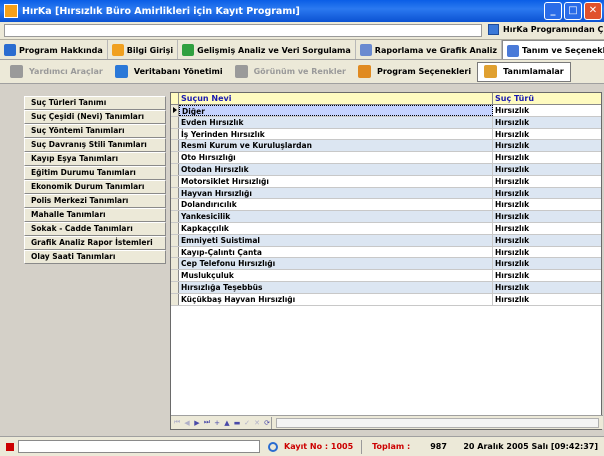 This screenshot has width=604, height=456. What do you see at coordinates (336, 287) in the screenshot?
I see `cell-nevi: Hırsızlığa Teşebbüs` at bounding box center [336, 287].